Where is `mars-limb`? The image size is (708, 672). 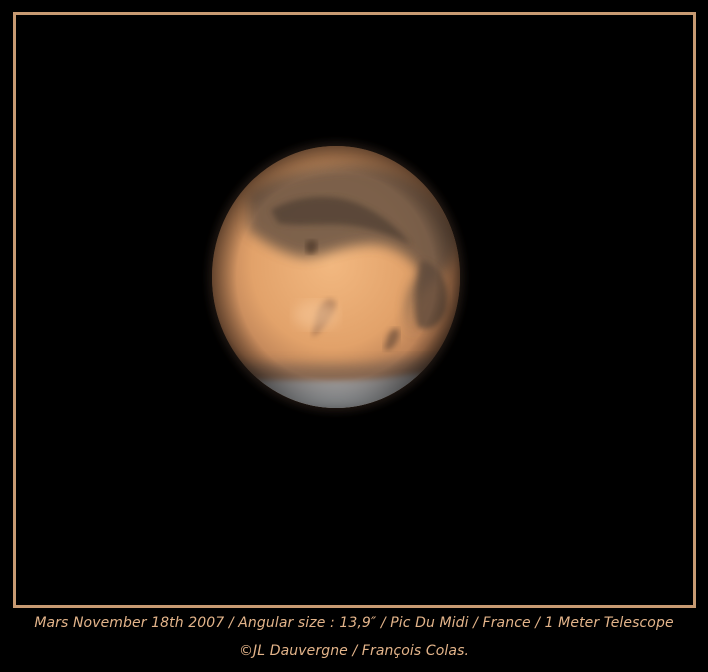 mars-limb is located at coordinates (336, 277).